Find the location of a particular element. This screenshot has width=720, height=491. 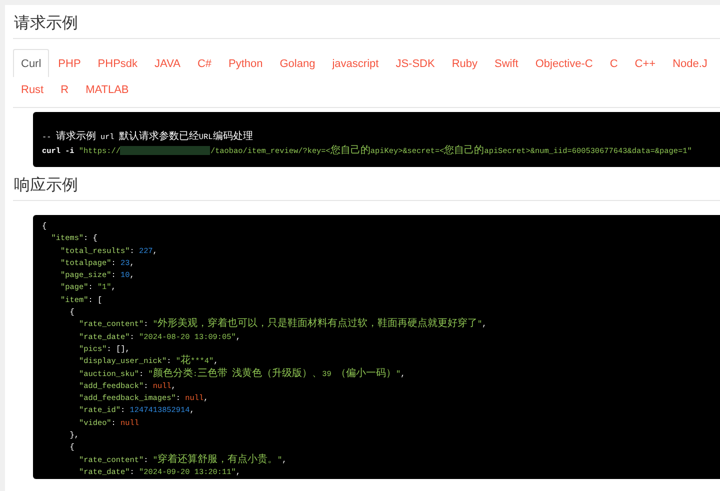

language-tab: Rust is located at coordinates (32, 89).